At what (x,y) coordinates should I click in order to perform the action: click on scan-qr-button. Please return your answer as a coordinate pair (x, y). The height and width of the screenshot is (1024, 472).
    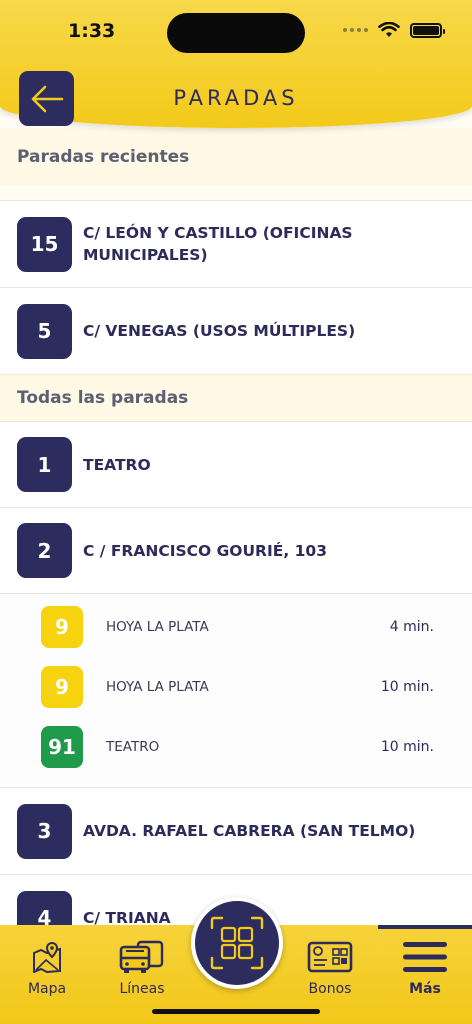
    Looking at the image, I should click on (237, 943).